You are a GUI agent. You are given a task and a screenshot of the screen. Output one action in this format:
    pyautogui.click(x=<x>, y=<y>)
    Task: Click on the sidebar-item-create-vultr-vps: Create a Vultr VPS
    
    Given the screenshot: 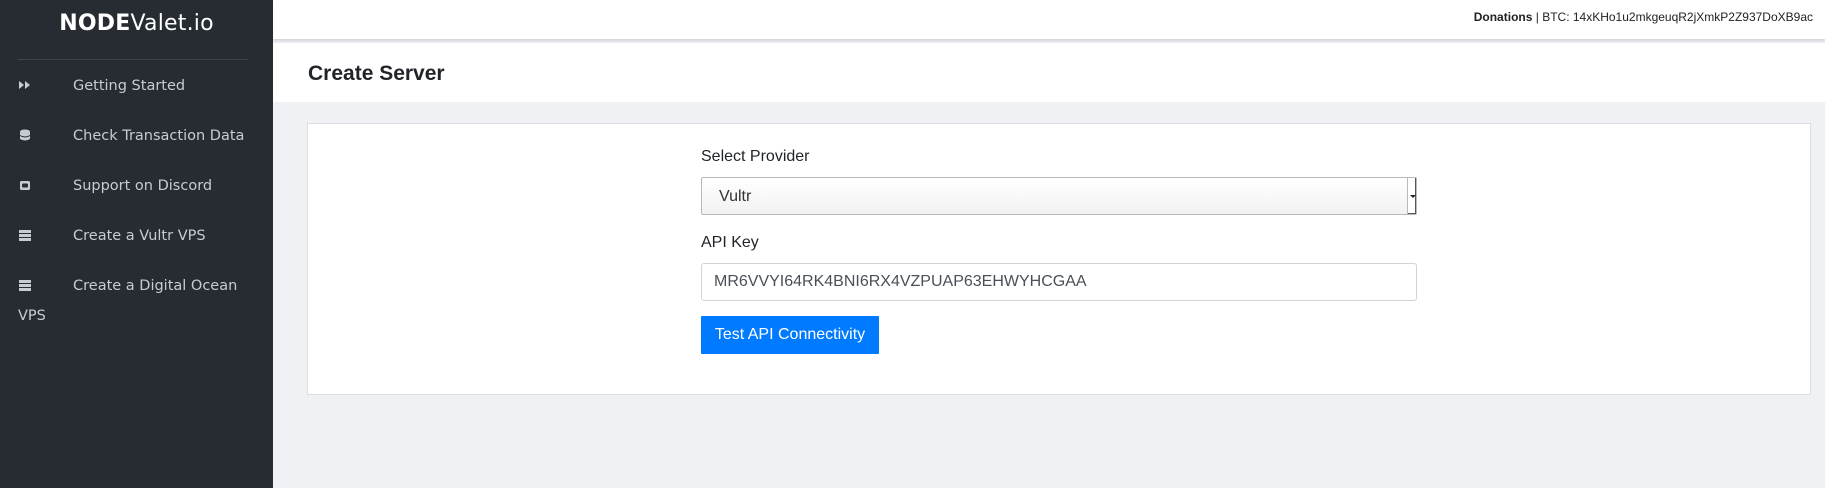 What is the action you would take?
    pyautogui.click(x=136, y=237)
    